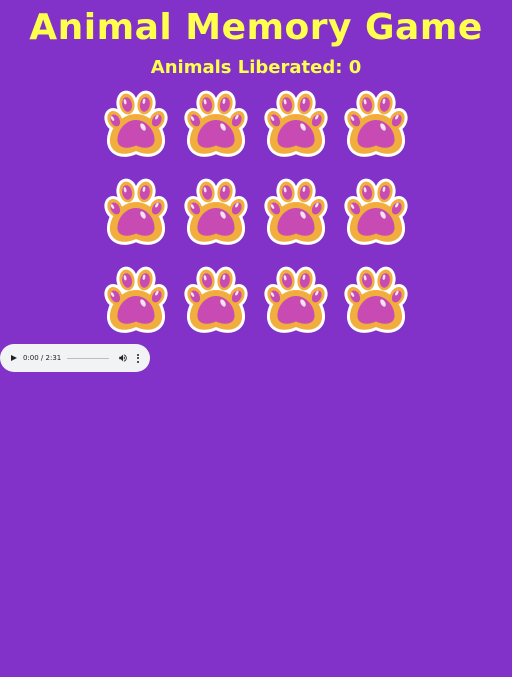 The height and width of the screenshot is (677, 512). I want to click on seek-slider, so click(88, 358).